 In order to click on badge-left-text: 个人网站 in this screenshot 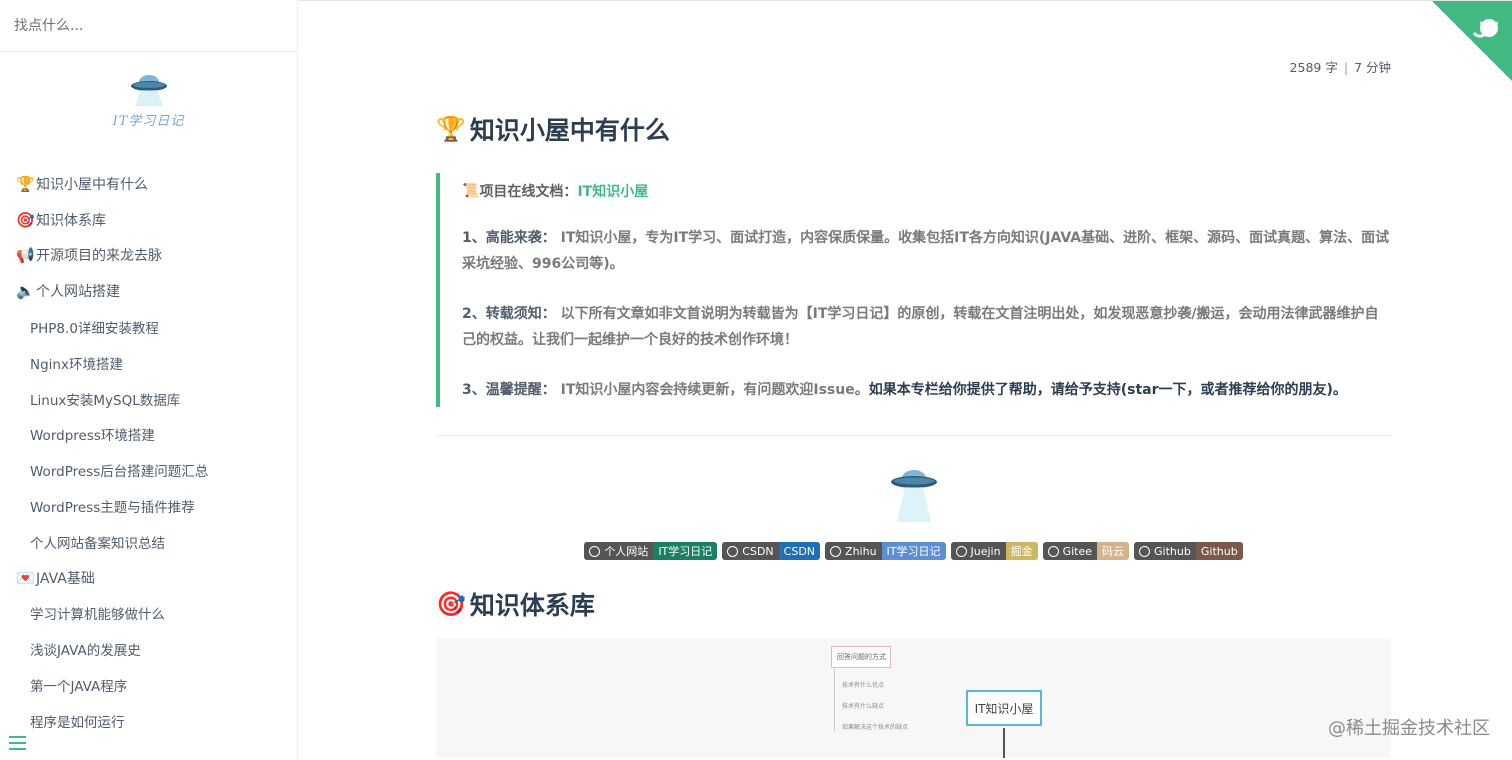, I will do `click(626, 551)`.